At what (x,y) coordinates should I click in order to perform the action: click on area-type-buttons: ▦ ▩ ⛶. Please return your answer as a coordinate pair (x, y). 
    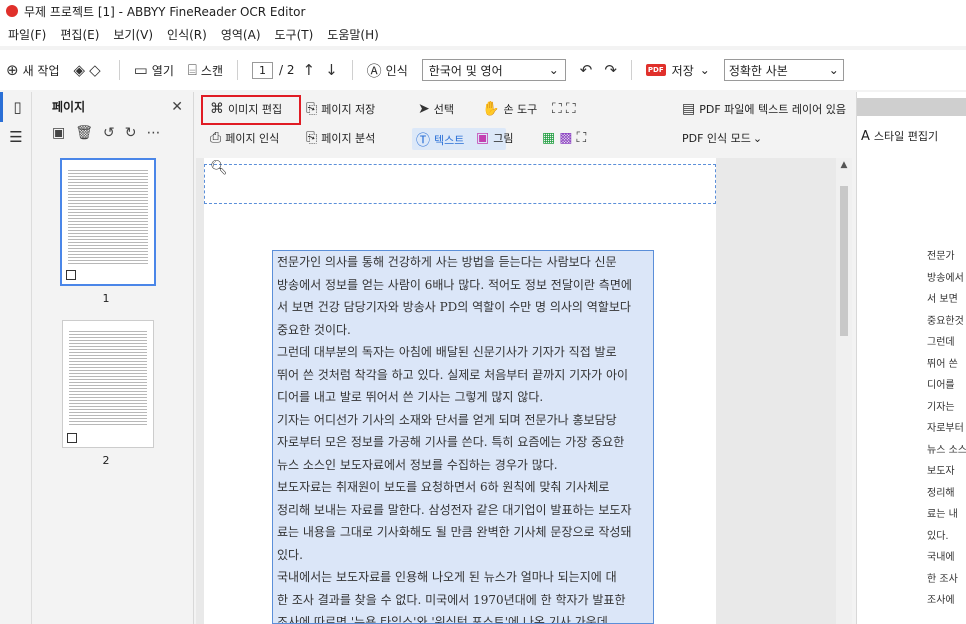
    Looking at the image, I should click on (566, 138).